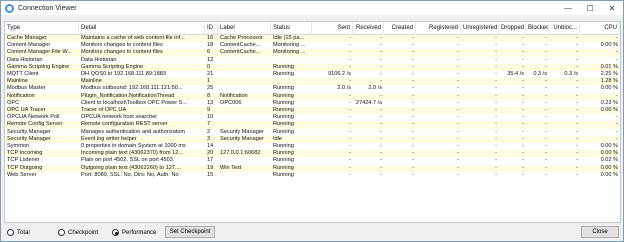 Image resolution: width=624 pixels, height=242 pixels. Describe the element at coordinates (368, 28) in the screenshot. I see `column-header-received: Received` at that location.